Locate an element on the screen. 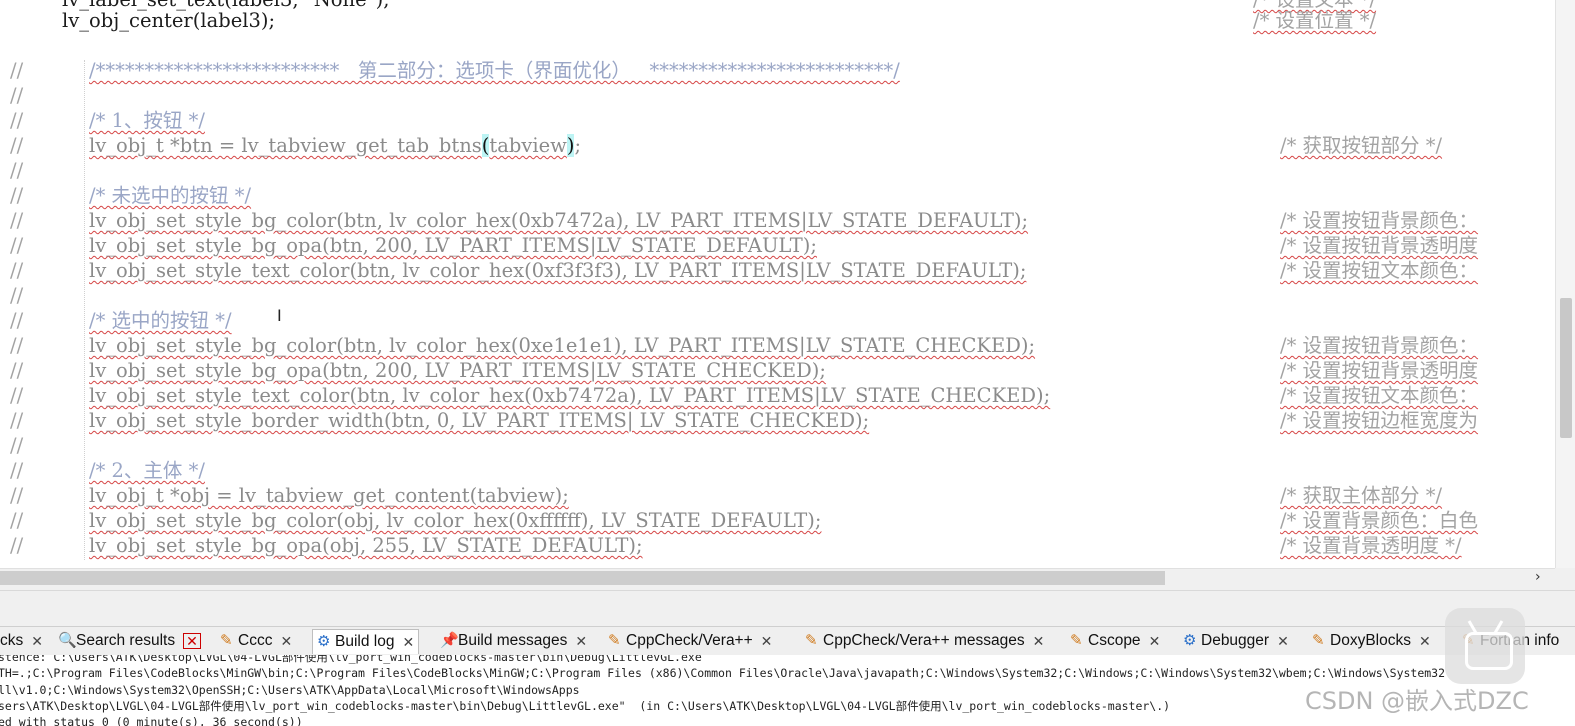  code-fragment: lv_obj_t *btn = lv_tabview_get_tab_btns is located at coordinates (285, 145).